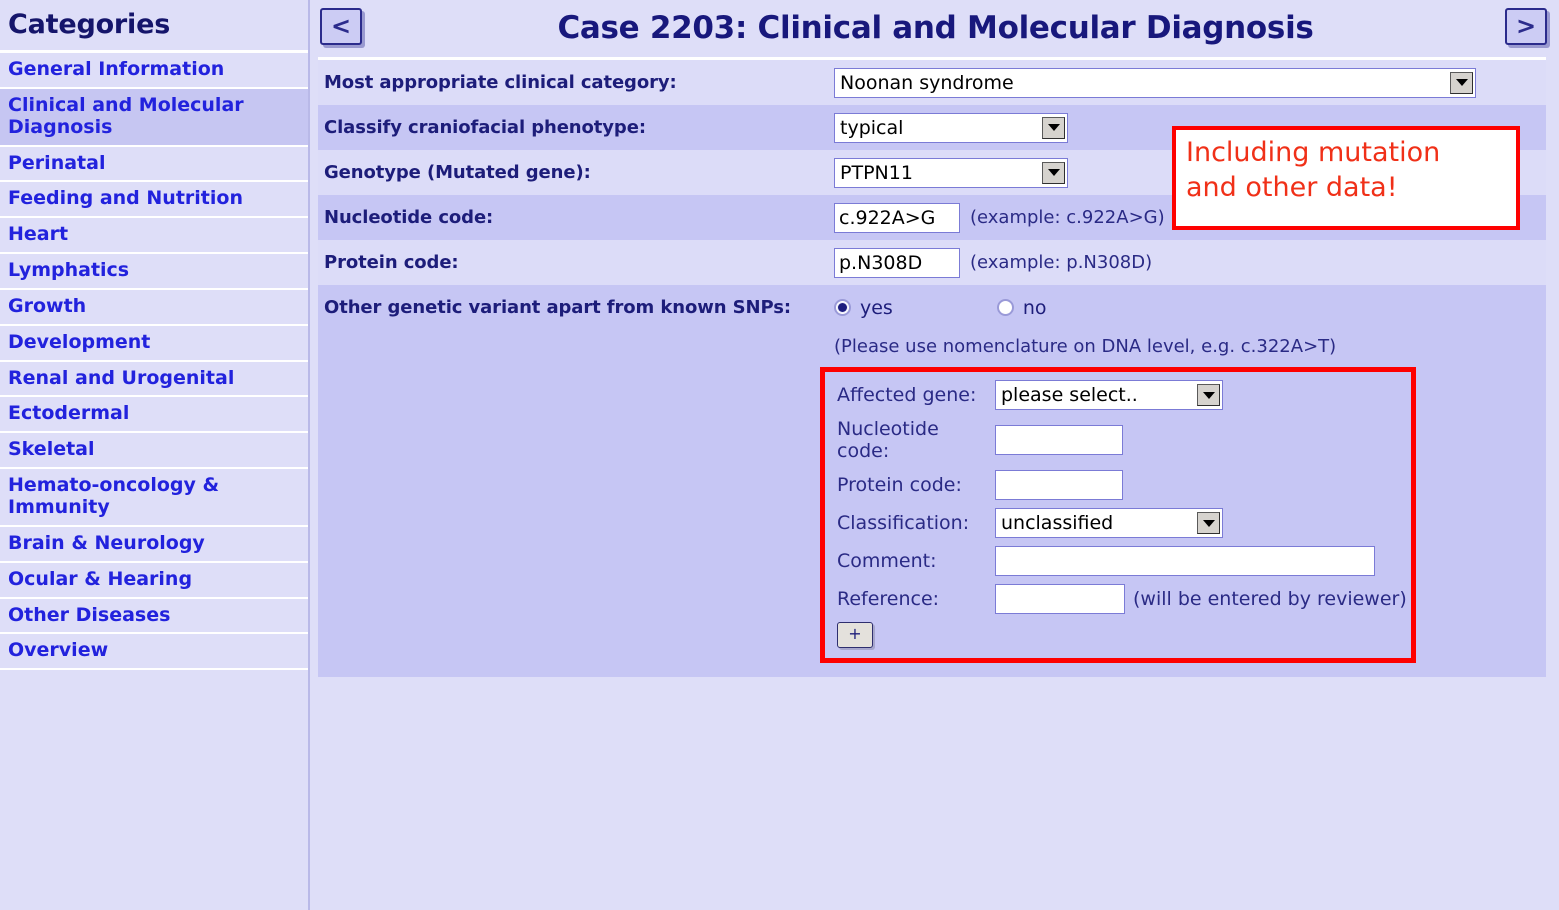 This screenshot has width=1559, height=910. Describe the element at coordinates (154, 581) in the screenshot. I see `sidebar-item-ocular-hearing: Ocular & Hearing` at that location.